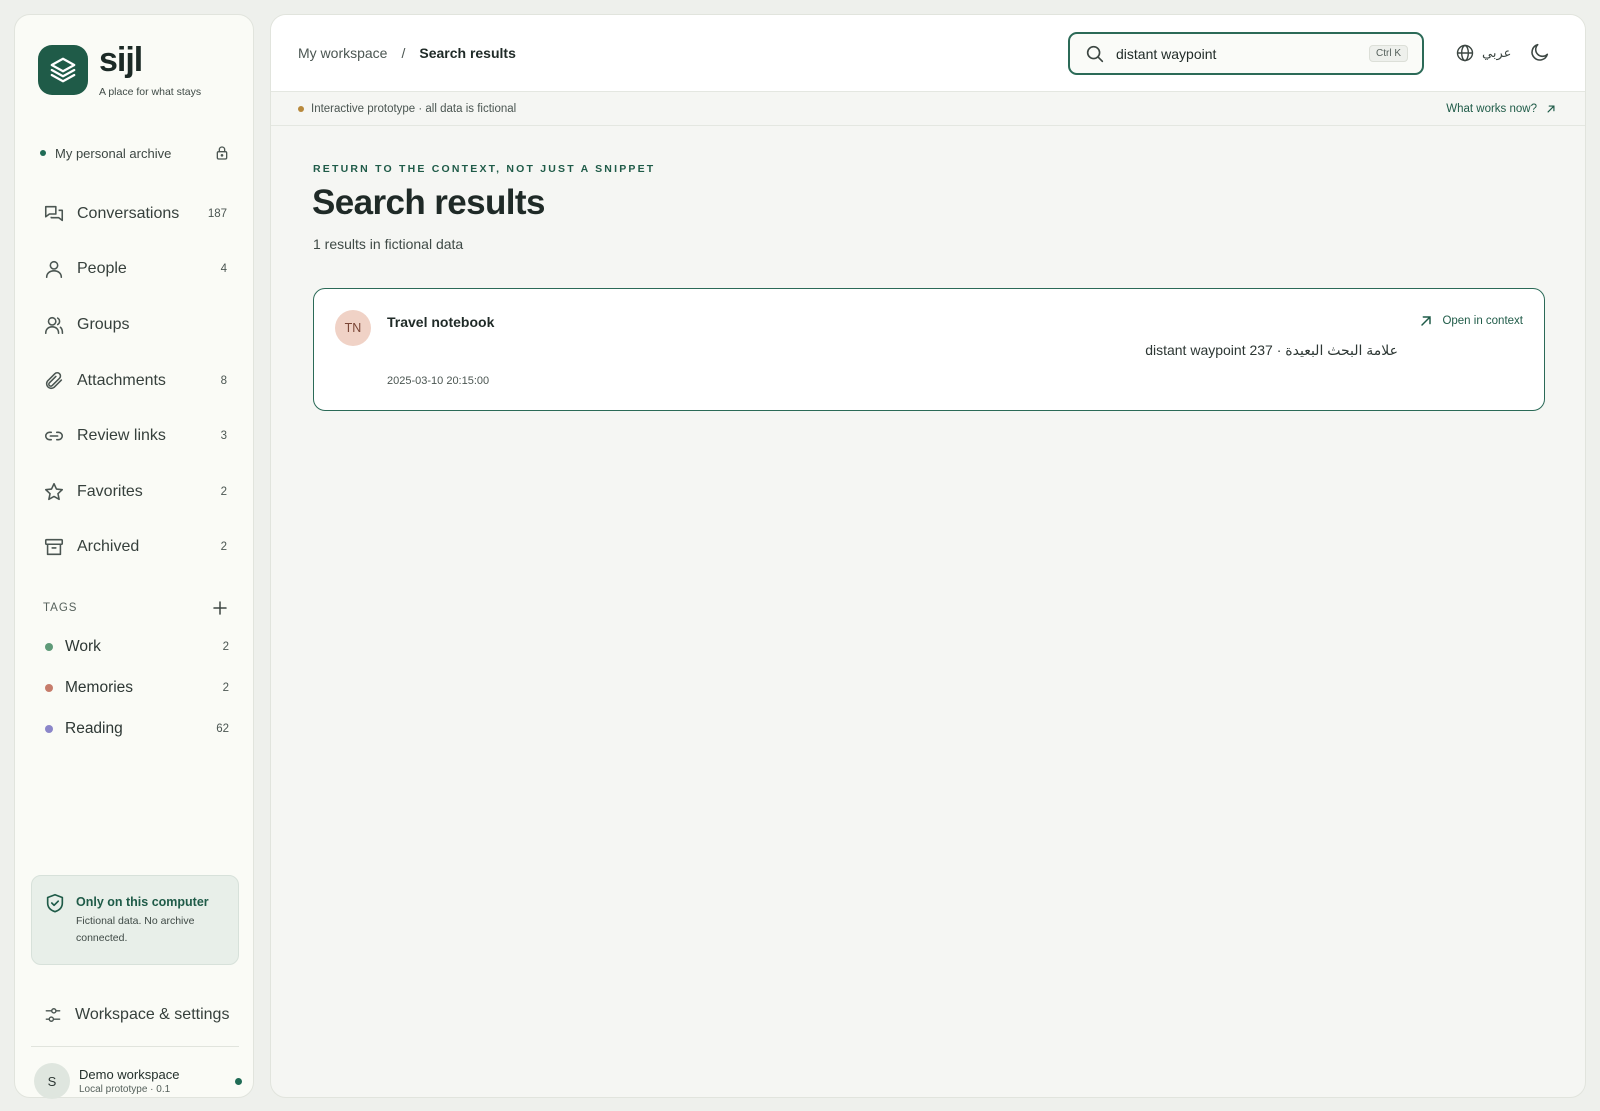 The width and height of the screenshot is (1600, 1111). I want to click on sidebar-item-label: Attachments, so click(121, 380).